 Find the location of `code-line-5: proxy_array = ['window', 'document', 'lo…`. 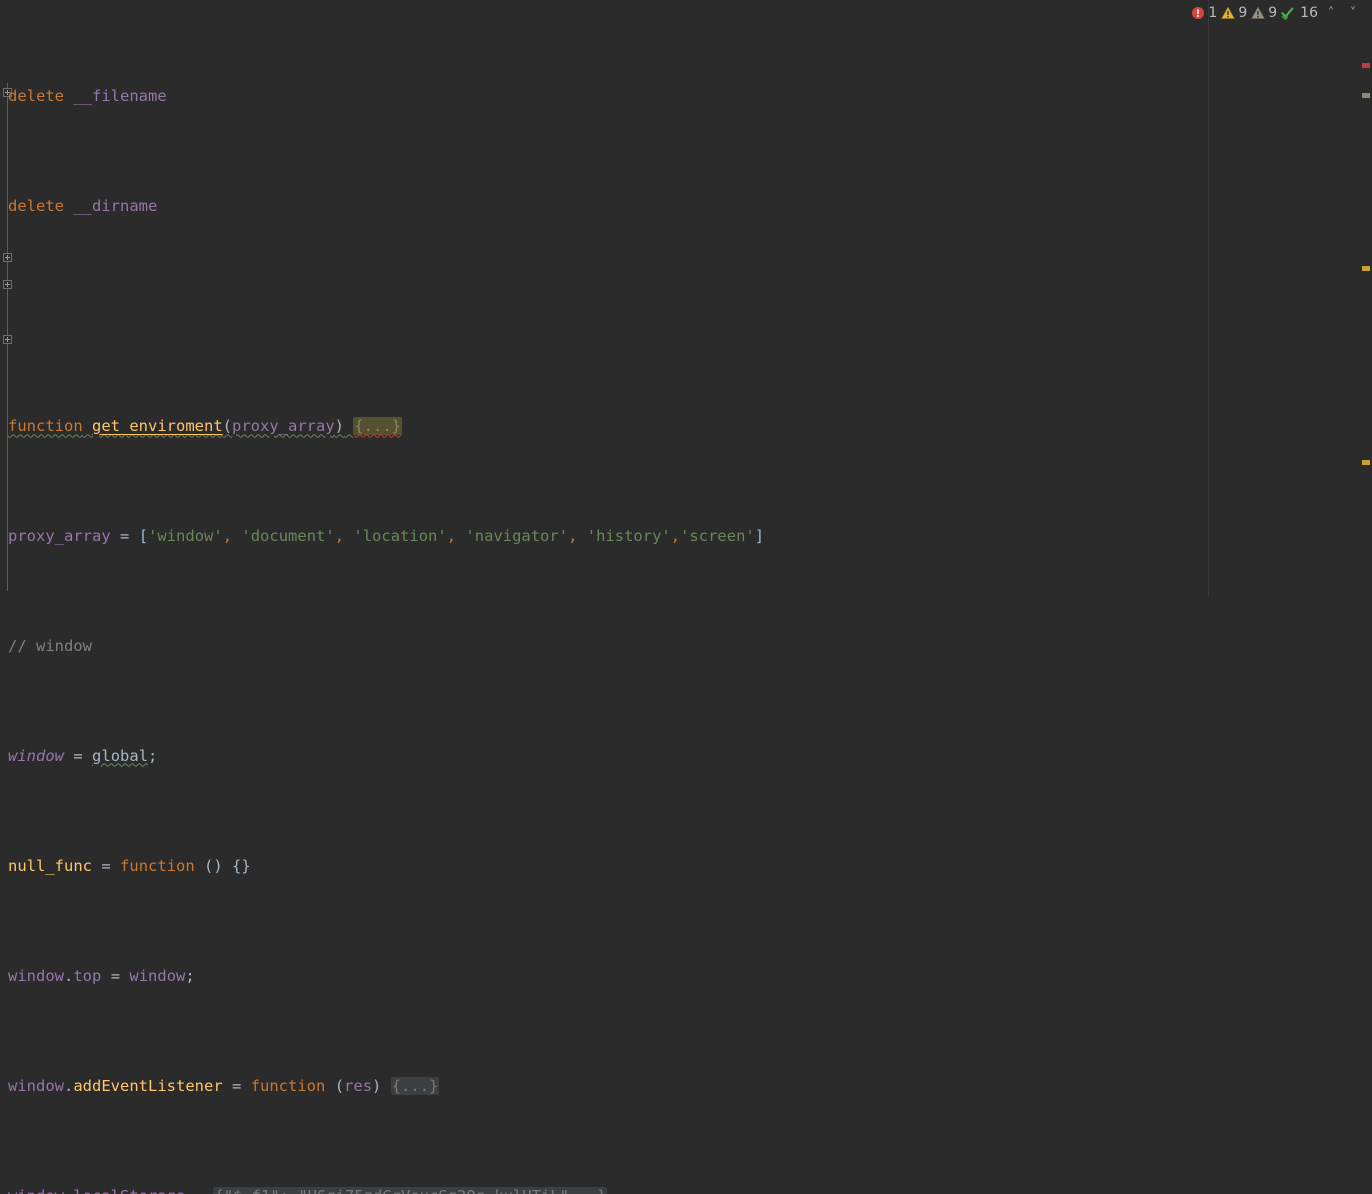

code-line-5: proxy_array = ['window', 'document', 'lo… is located at coordinates (686, 537).